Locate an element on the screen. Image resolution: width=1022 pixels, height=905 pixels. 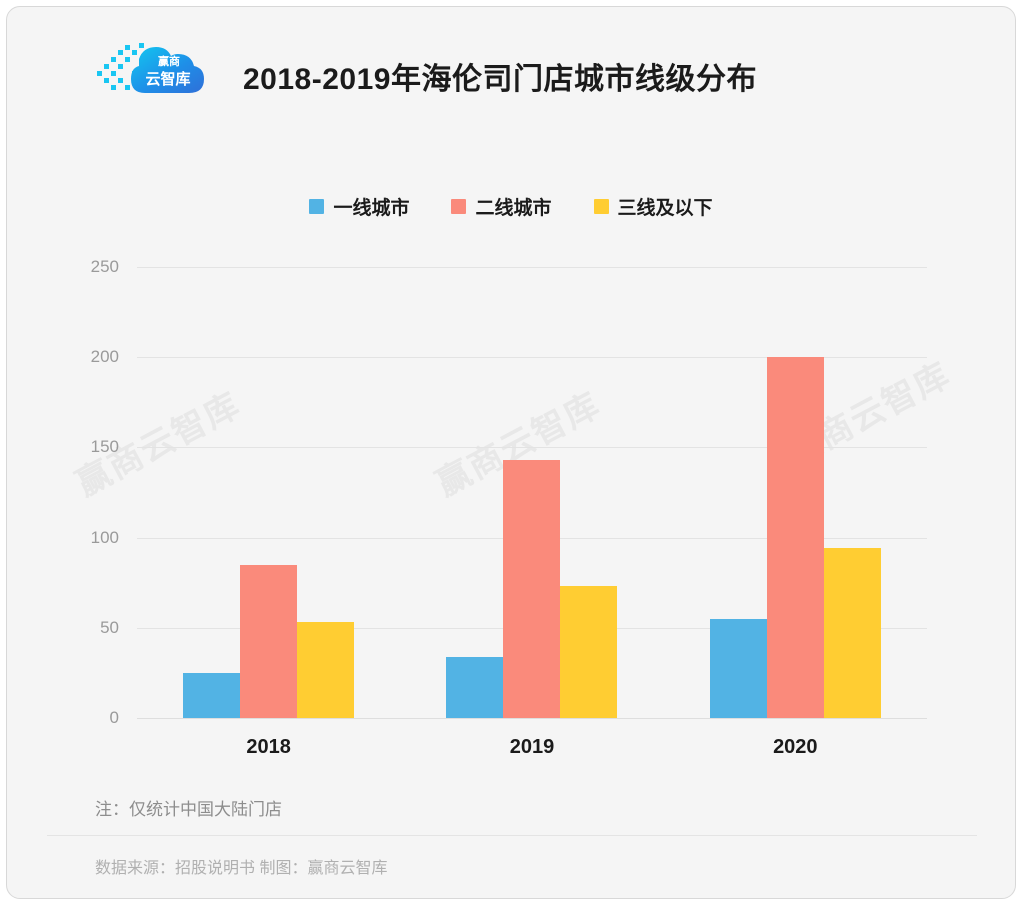
y-axis-tick-label: 100 is located at coordinates (104, 537).